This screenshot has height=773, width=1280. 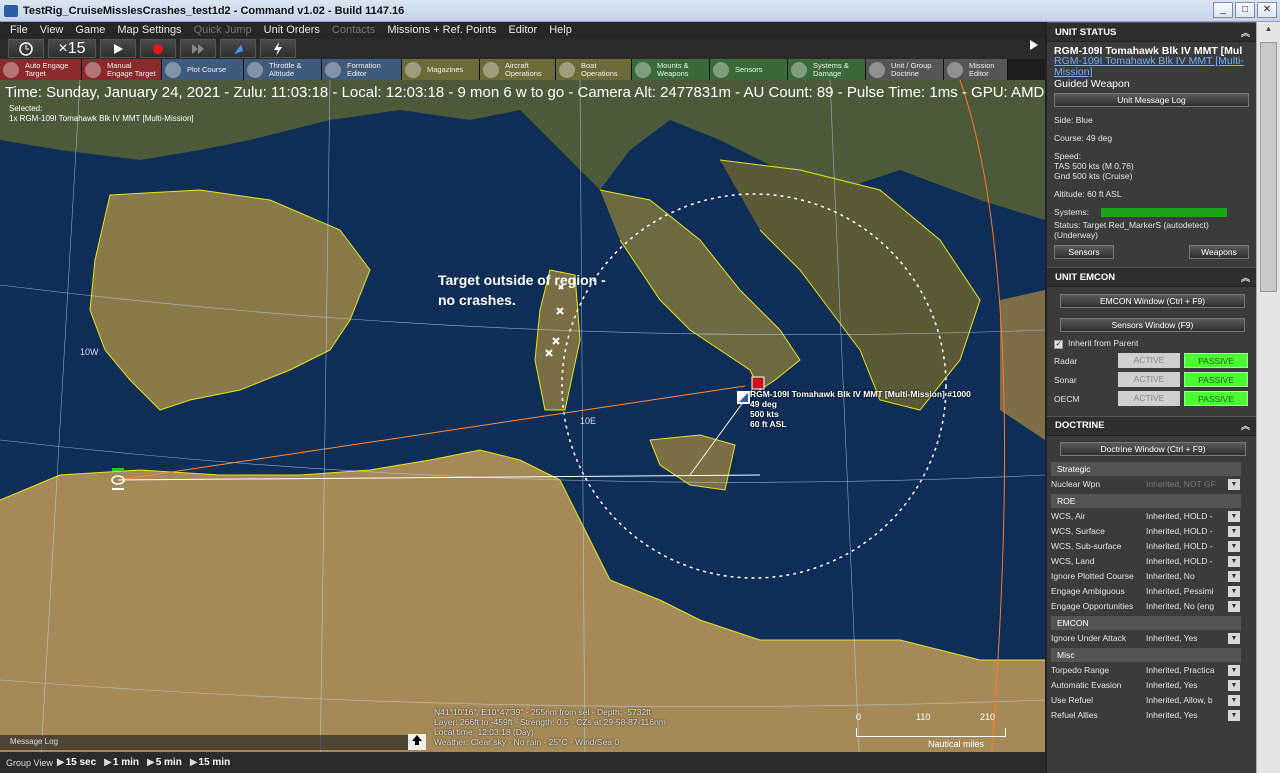 What do you see at coordinates (90, 30) in the screenshot?
I see `menu-game: Game` at bounding box center [90, 30].